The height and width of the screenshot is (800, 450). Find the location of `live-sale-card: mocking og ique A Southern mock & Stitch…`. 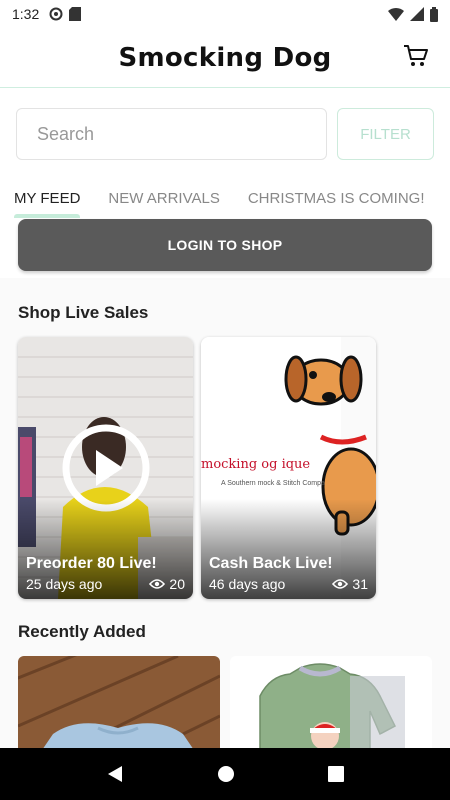

live-sale-card: mocking og ique A Southern mock & Stitch… is located at coordinates (288, 468).